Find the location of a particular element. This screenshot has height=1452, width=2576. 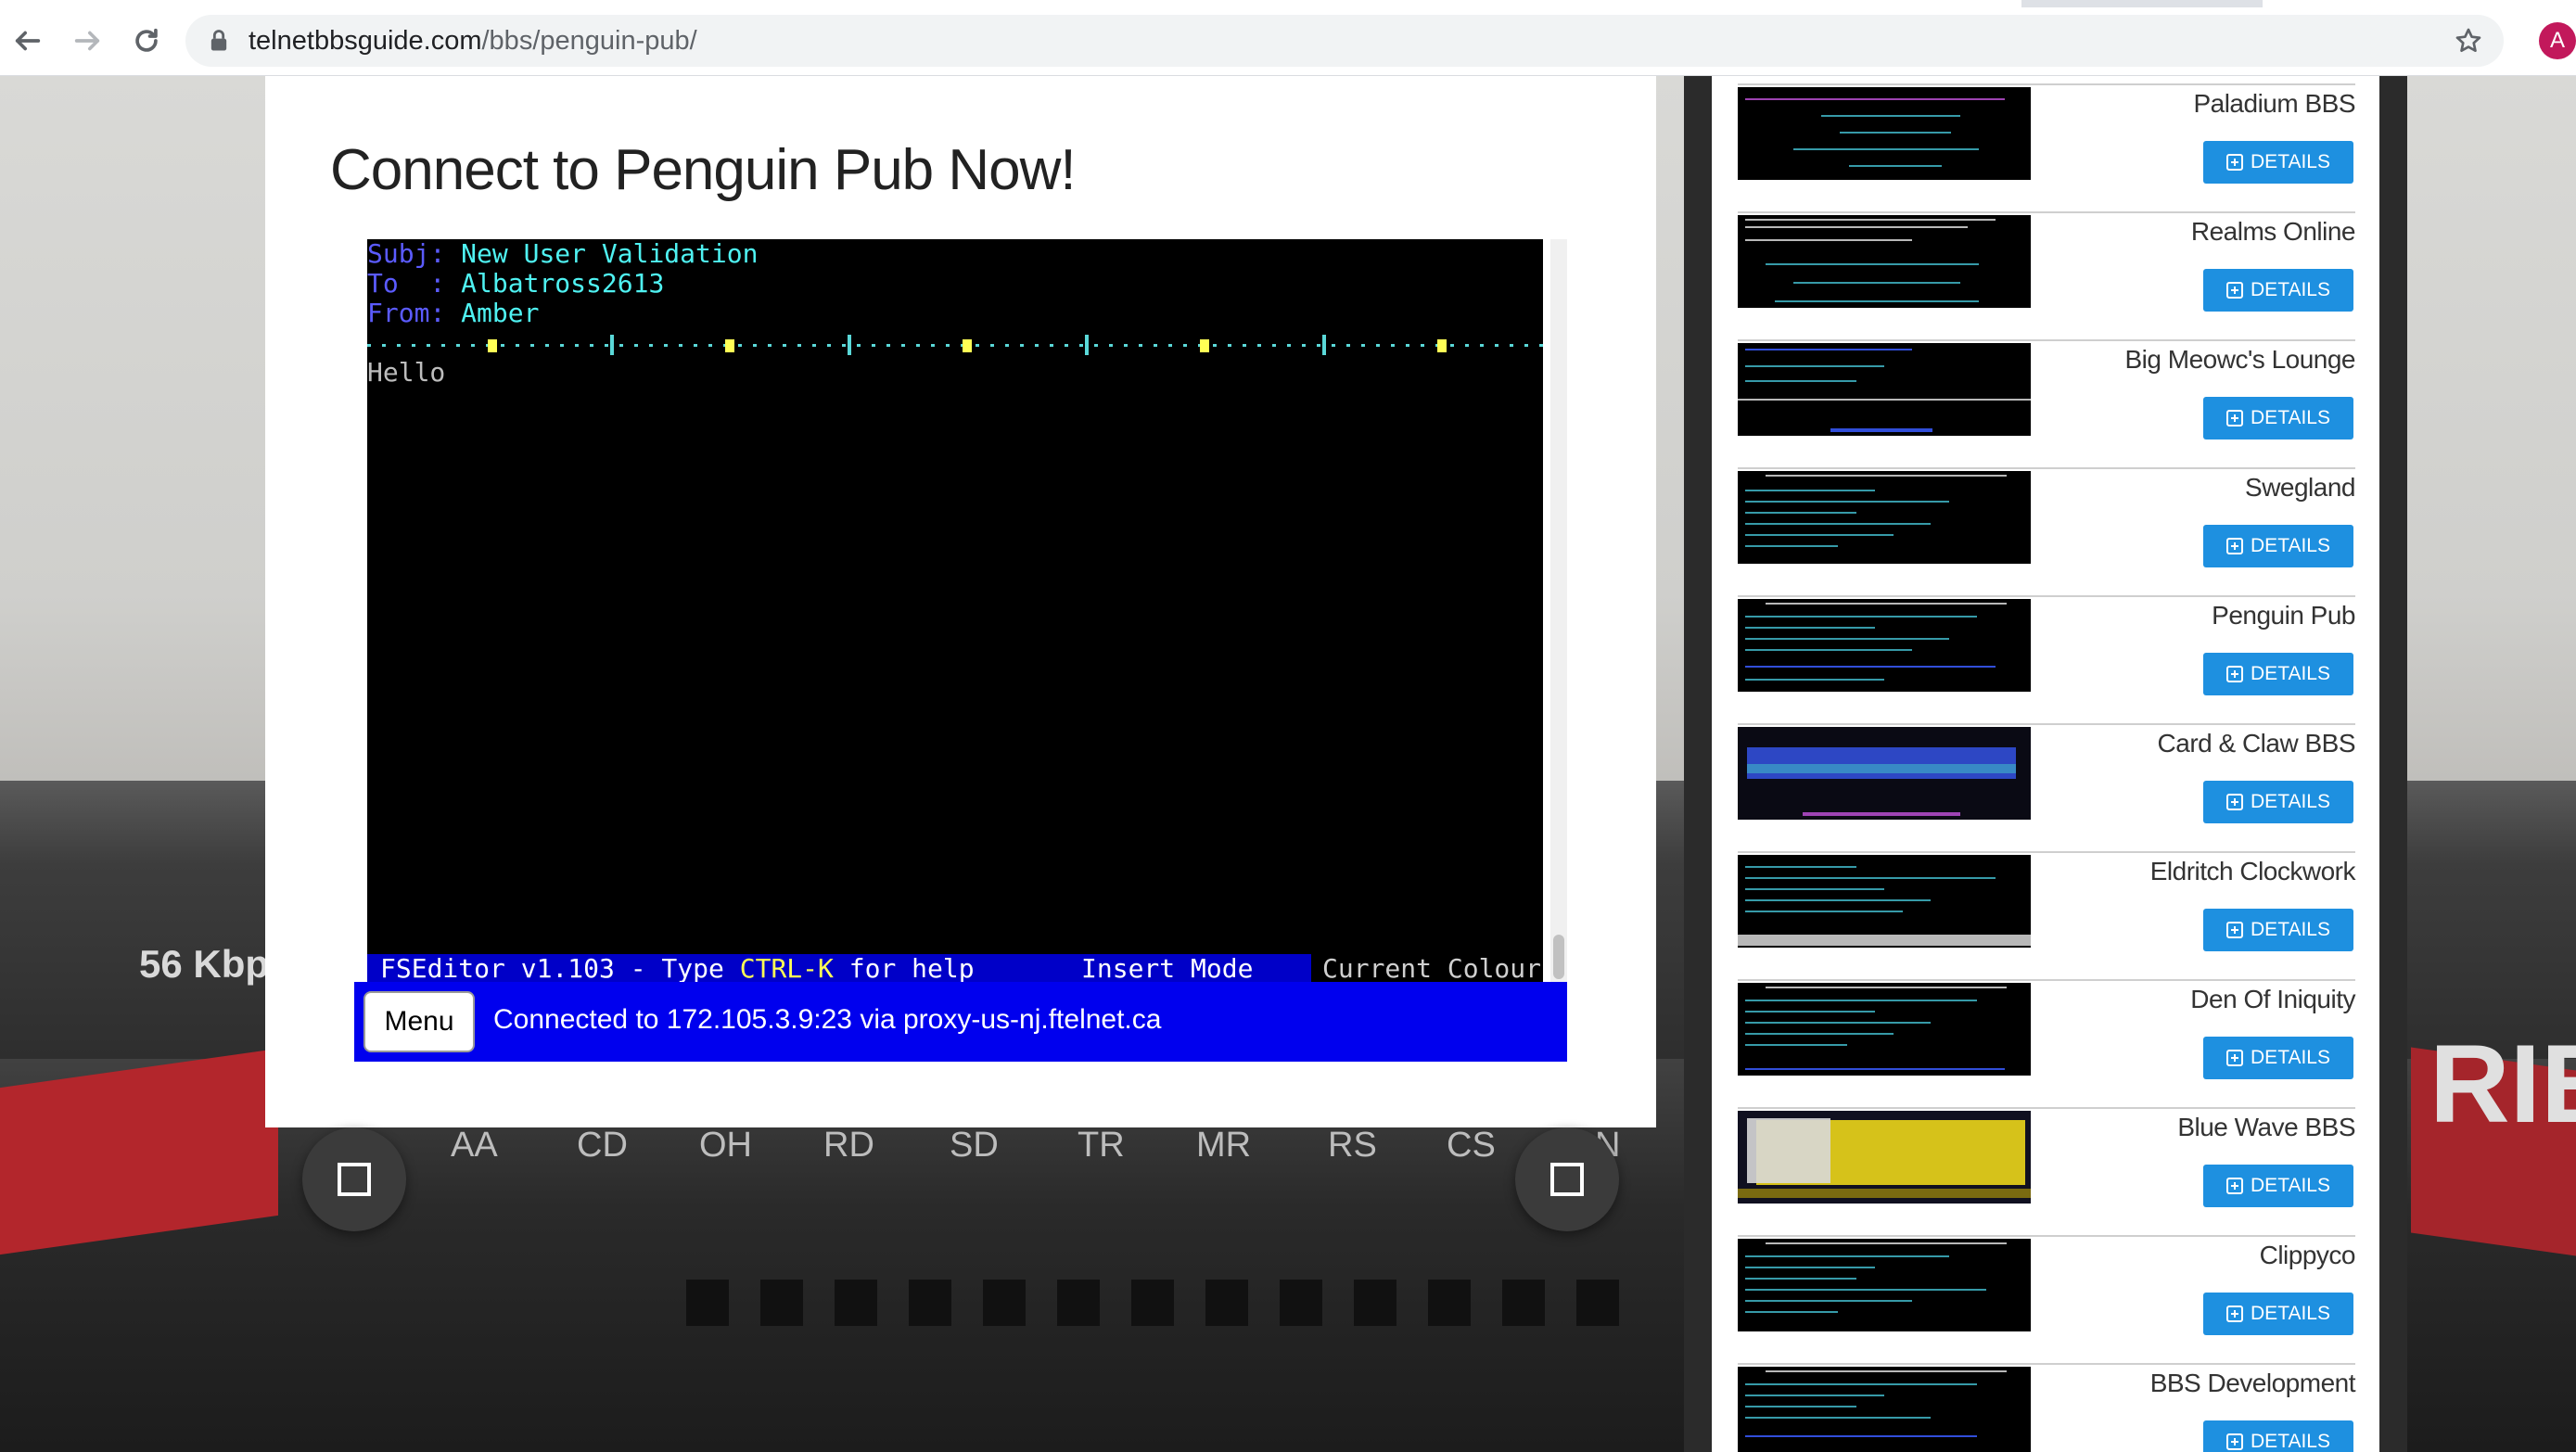

bbs-name: Den Of Iniquity is located at coordinates (2272, 1000).